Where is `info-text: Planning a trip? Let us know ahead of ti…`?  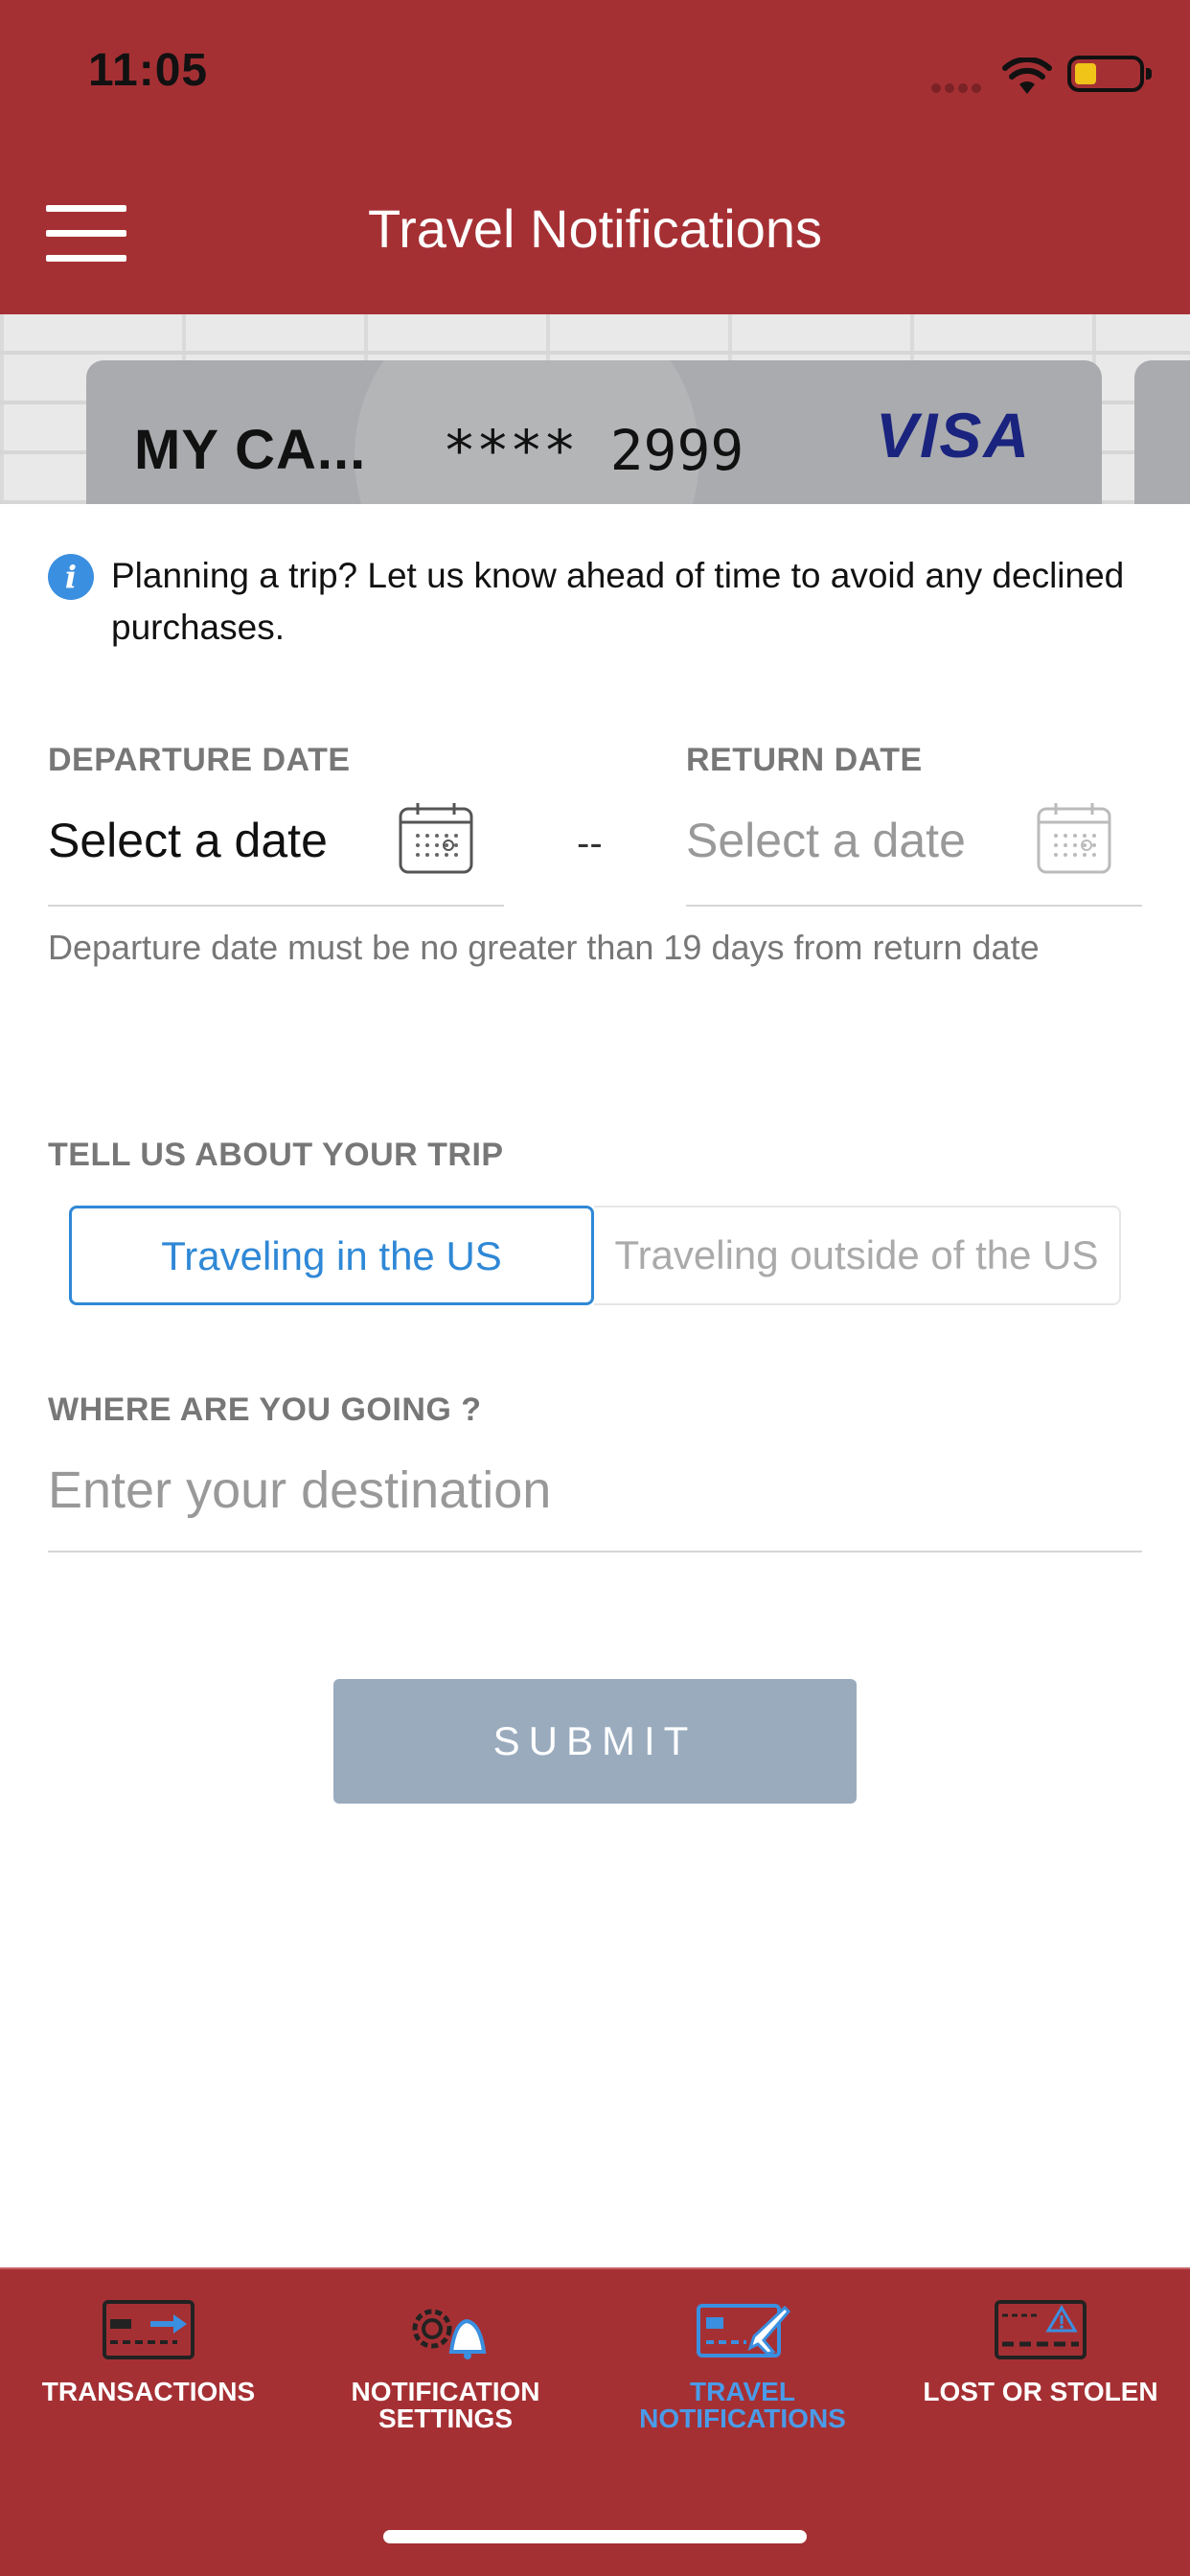
info-text: Planning a trip? Let us know ahead of ti… is located at coordinates (618, 601).